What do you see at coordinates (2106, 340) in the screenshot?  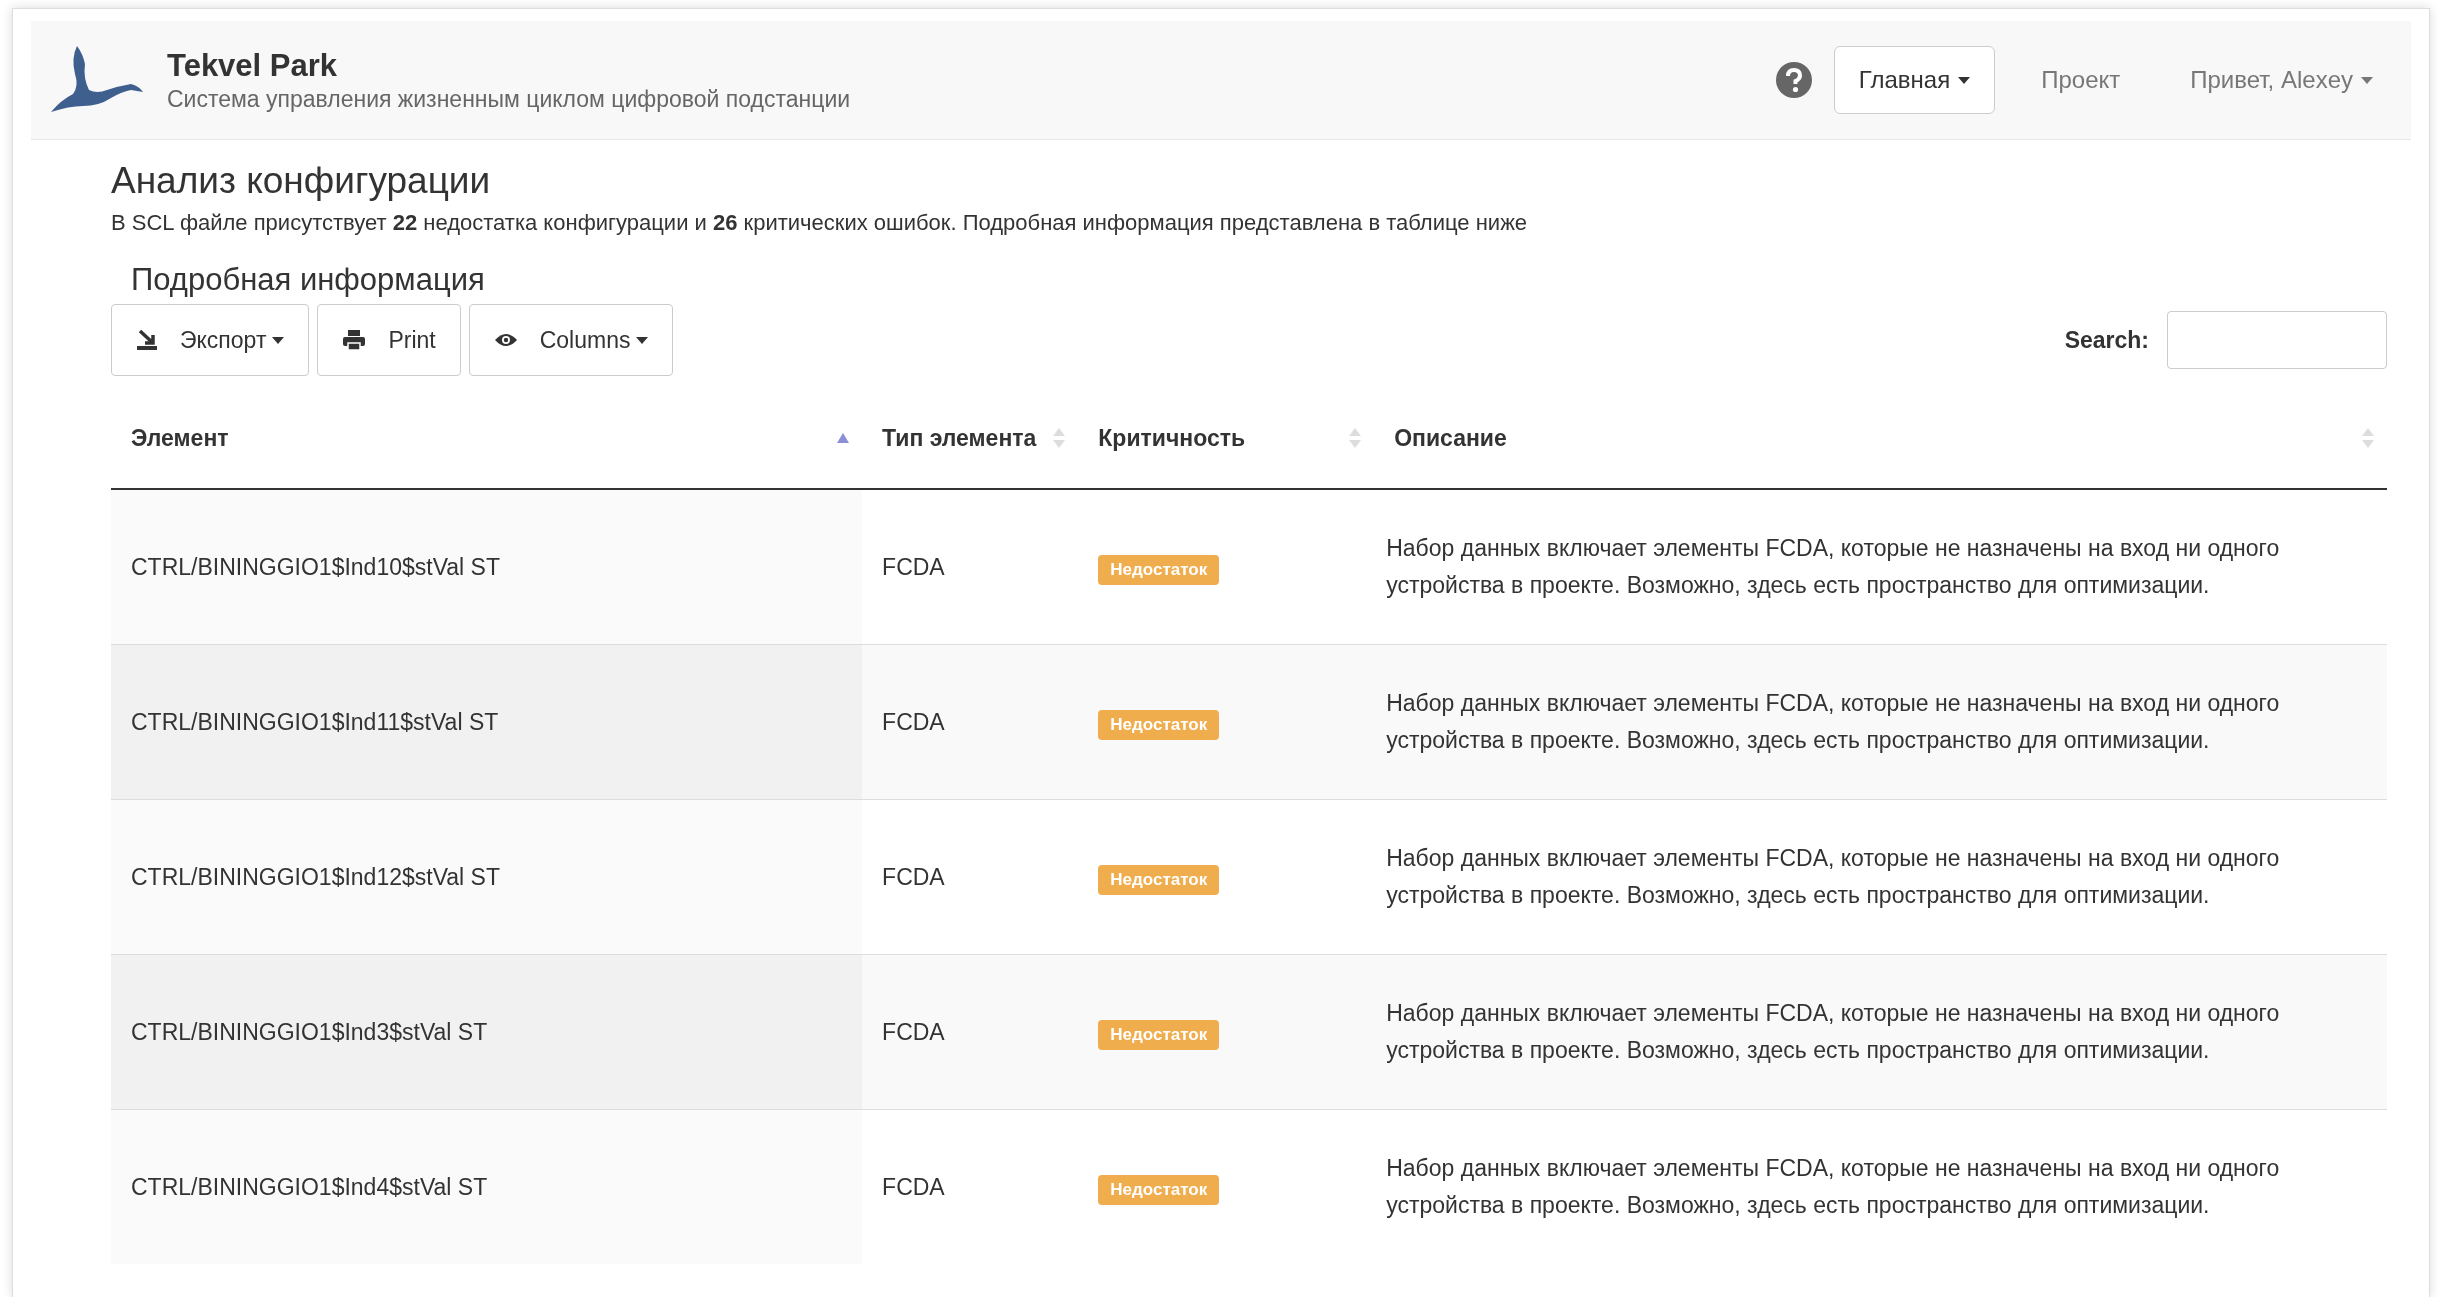 I see `search-label: Search:` at bounding box center [2106, 340].